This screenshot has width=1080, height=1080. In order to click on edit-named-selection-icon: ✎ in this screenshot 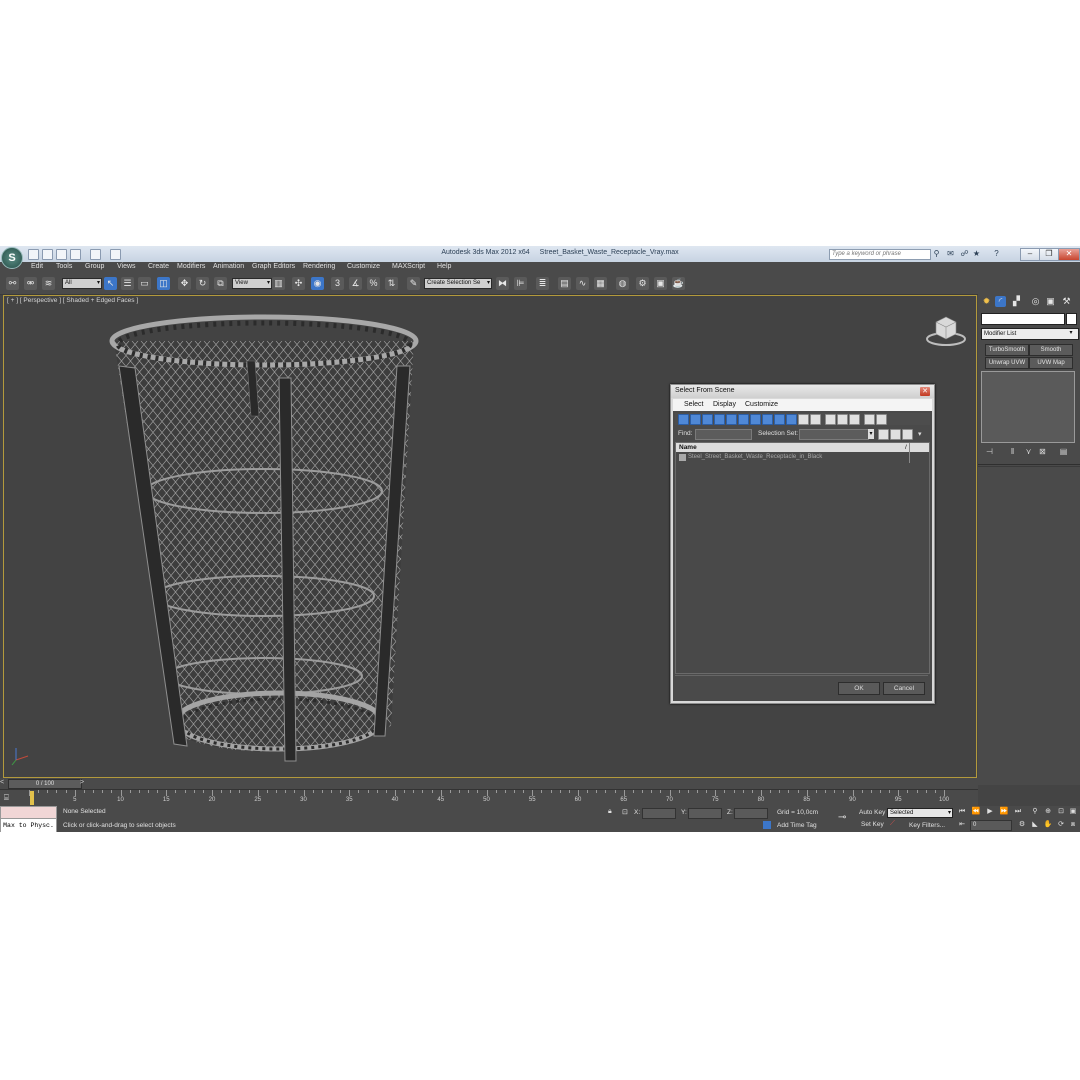, I will do `click(413, 283)`.